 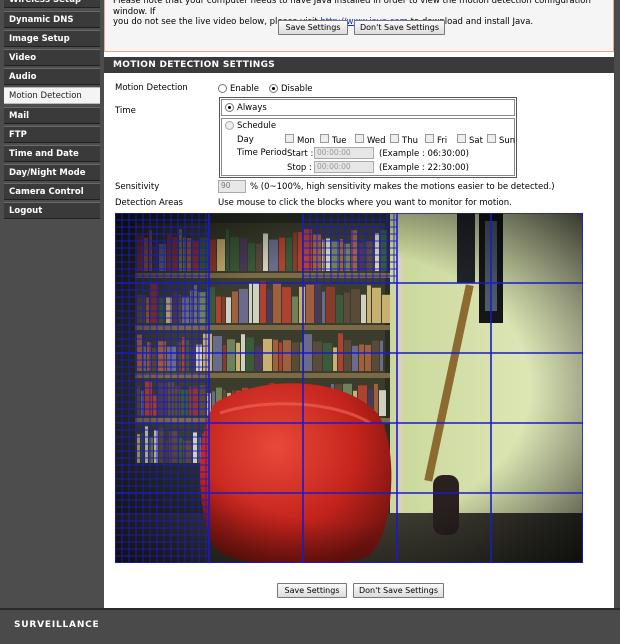 I want to click on day-label-fri: Fri, so click(x=442, y=141).